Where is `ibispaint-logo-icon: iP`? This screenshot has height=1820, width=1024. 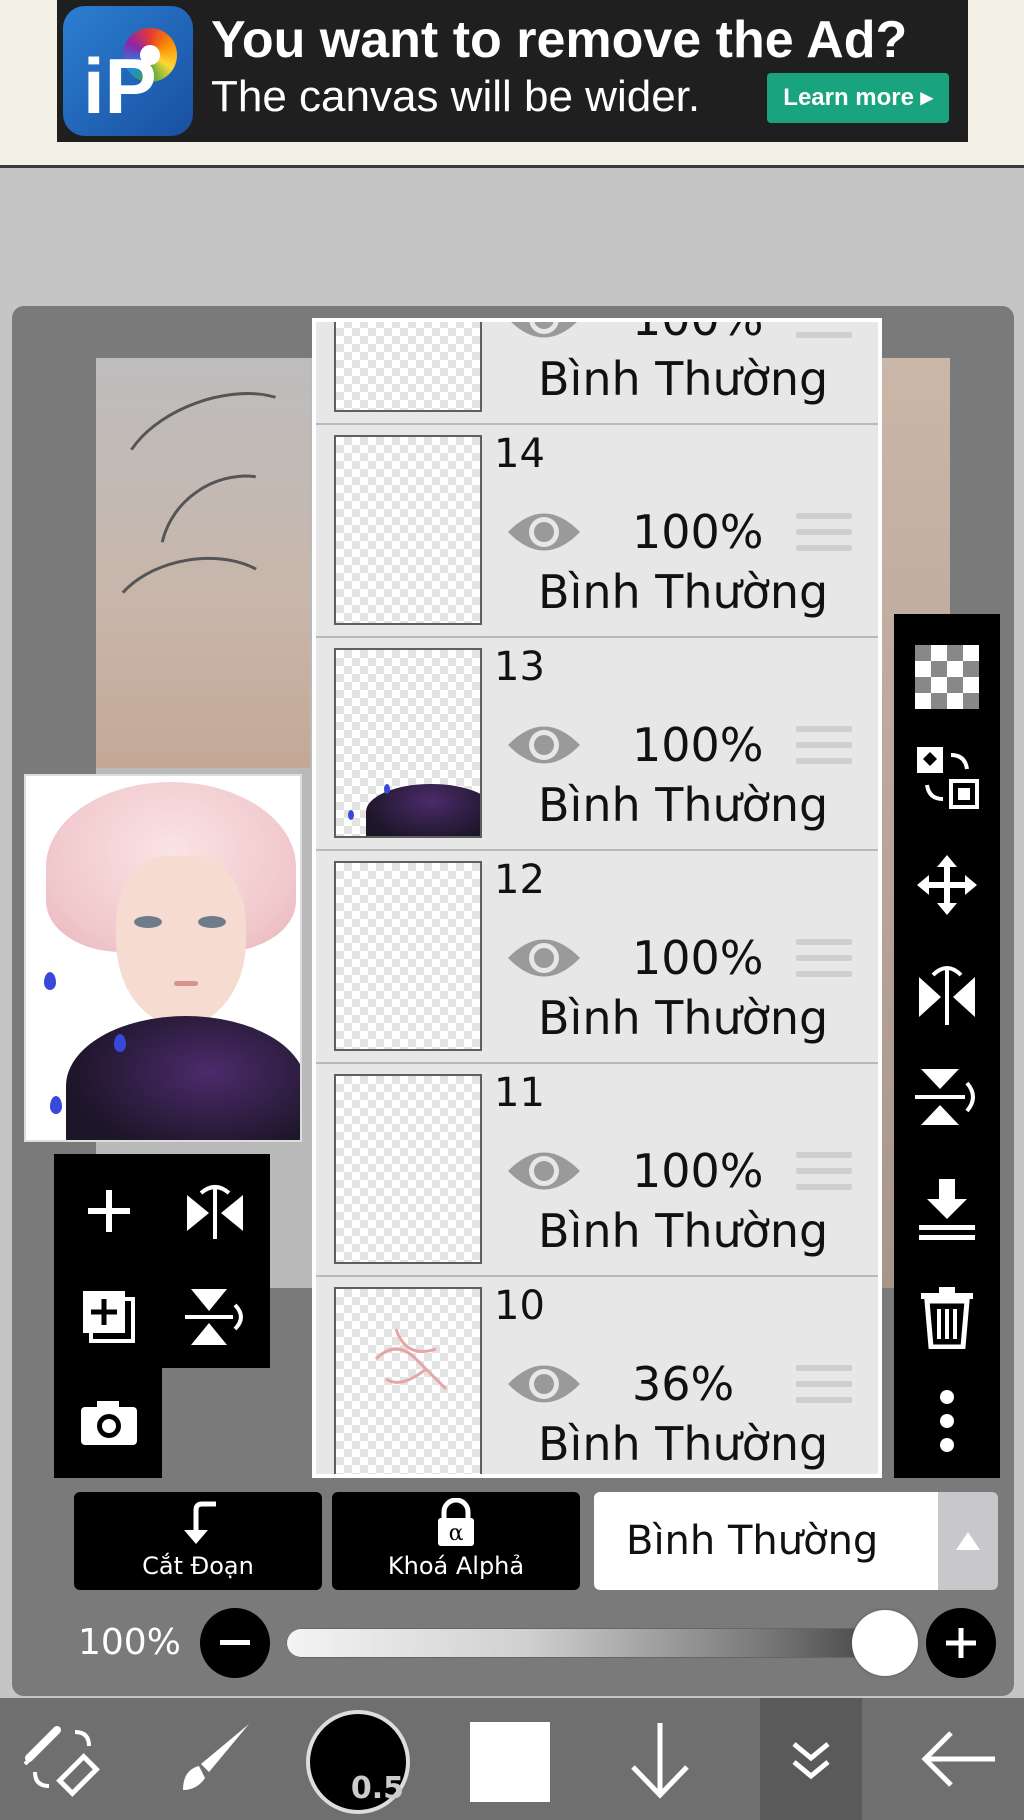 ibispaint-logo-icon: iP is located at coordinates (128, 71).